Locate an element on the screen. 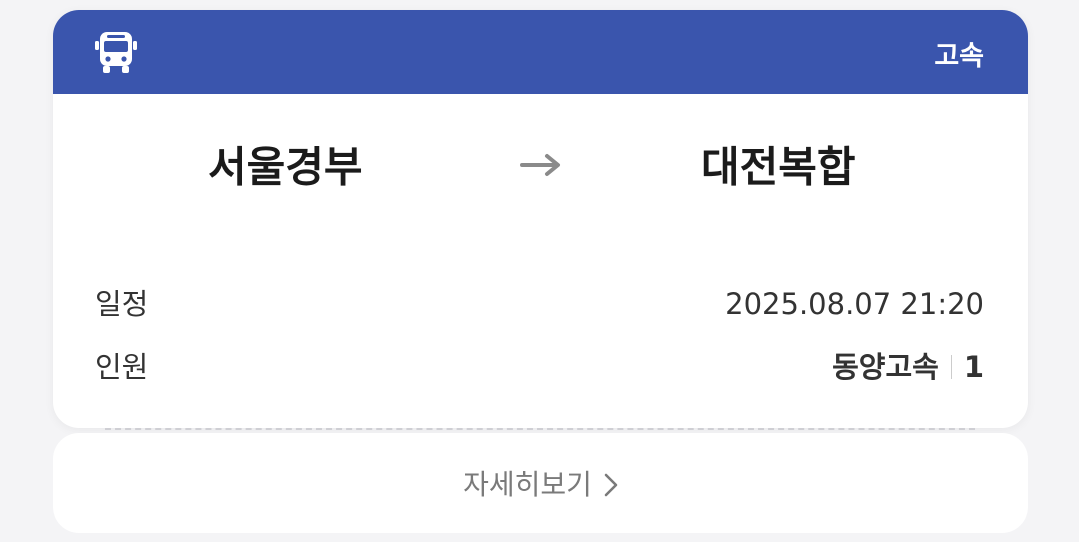  passengers-label: 인원 is located at coordinates (122, 367).